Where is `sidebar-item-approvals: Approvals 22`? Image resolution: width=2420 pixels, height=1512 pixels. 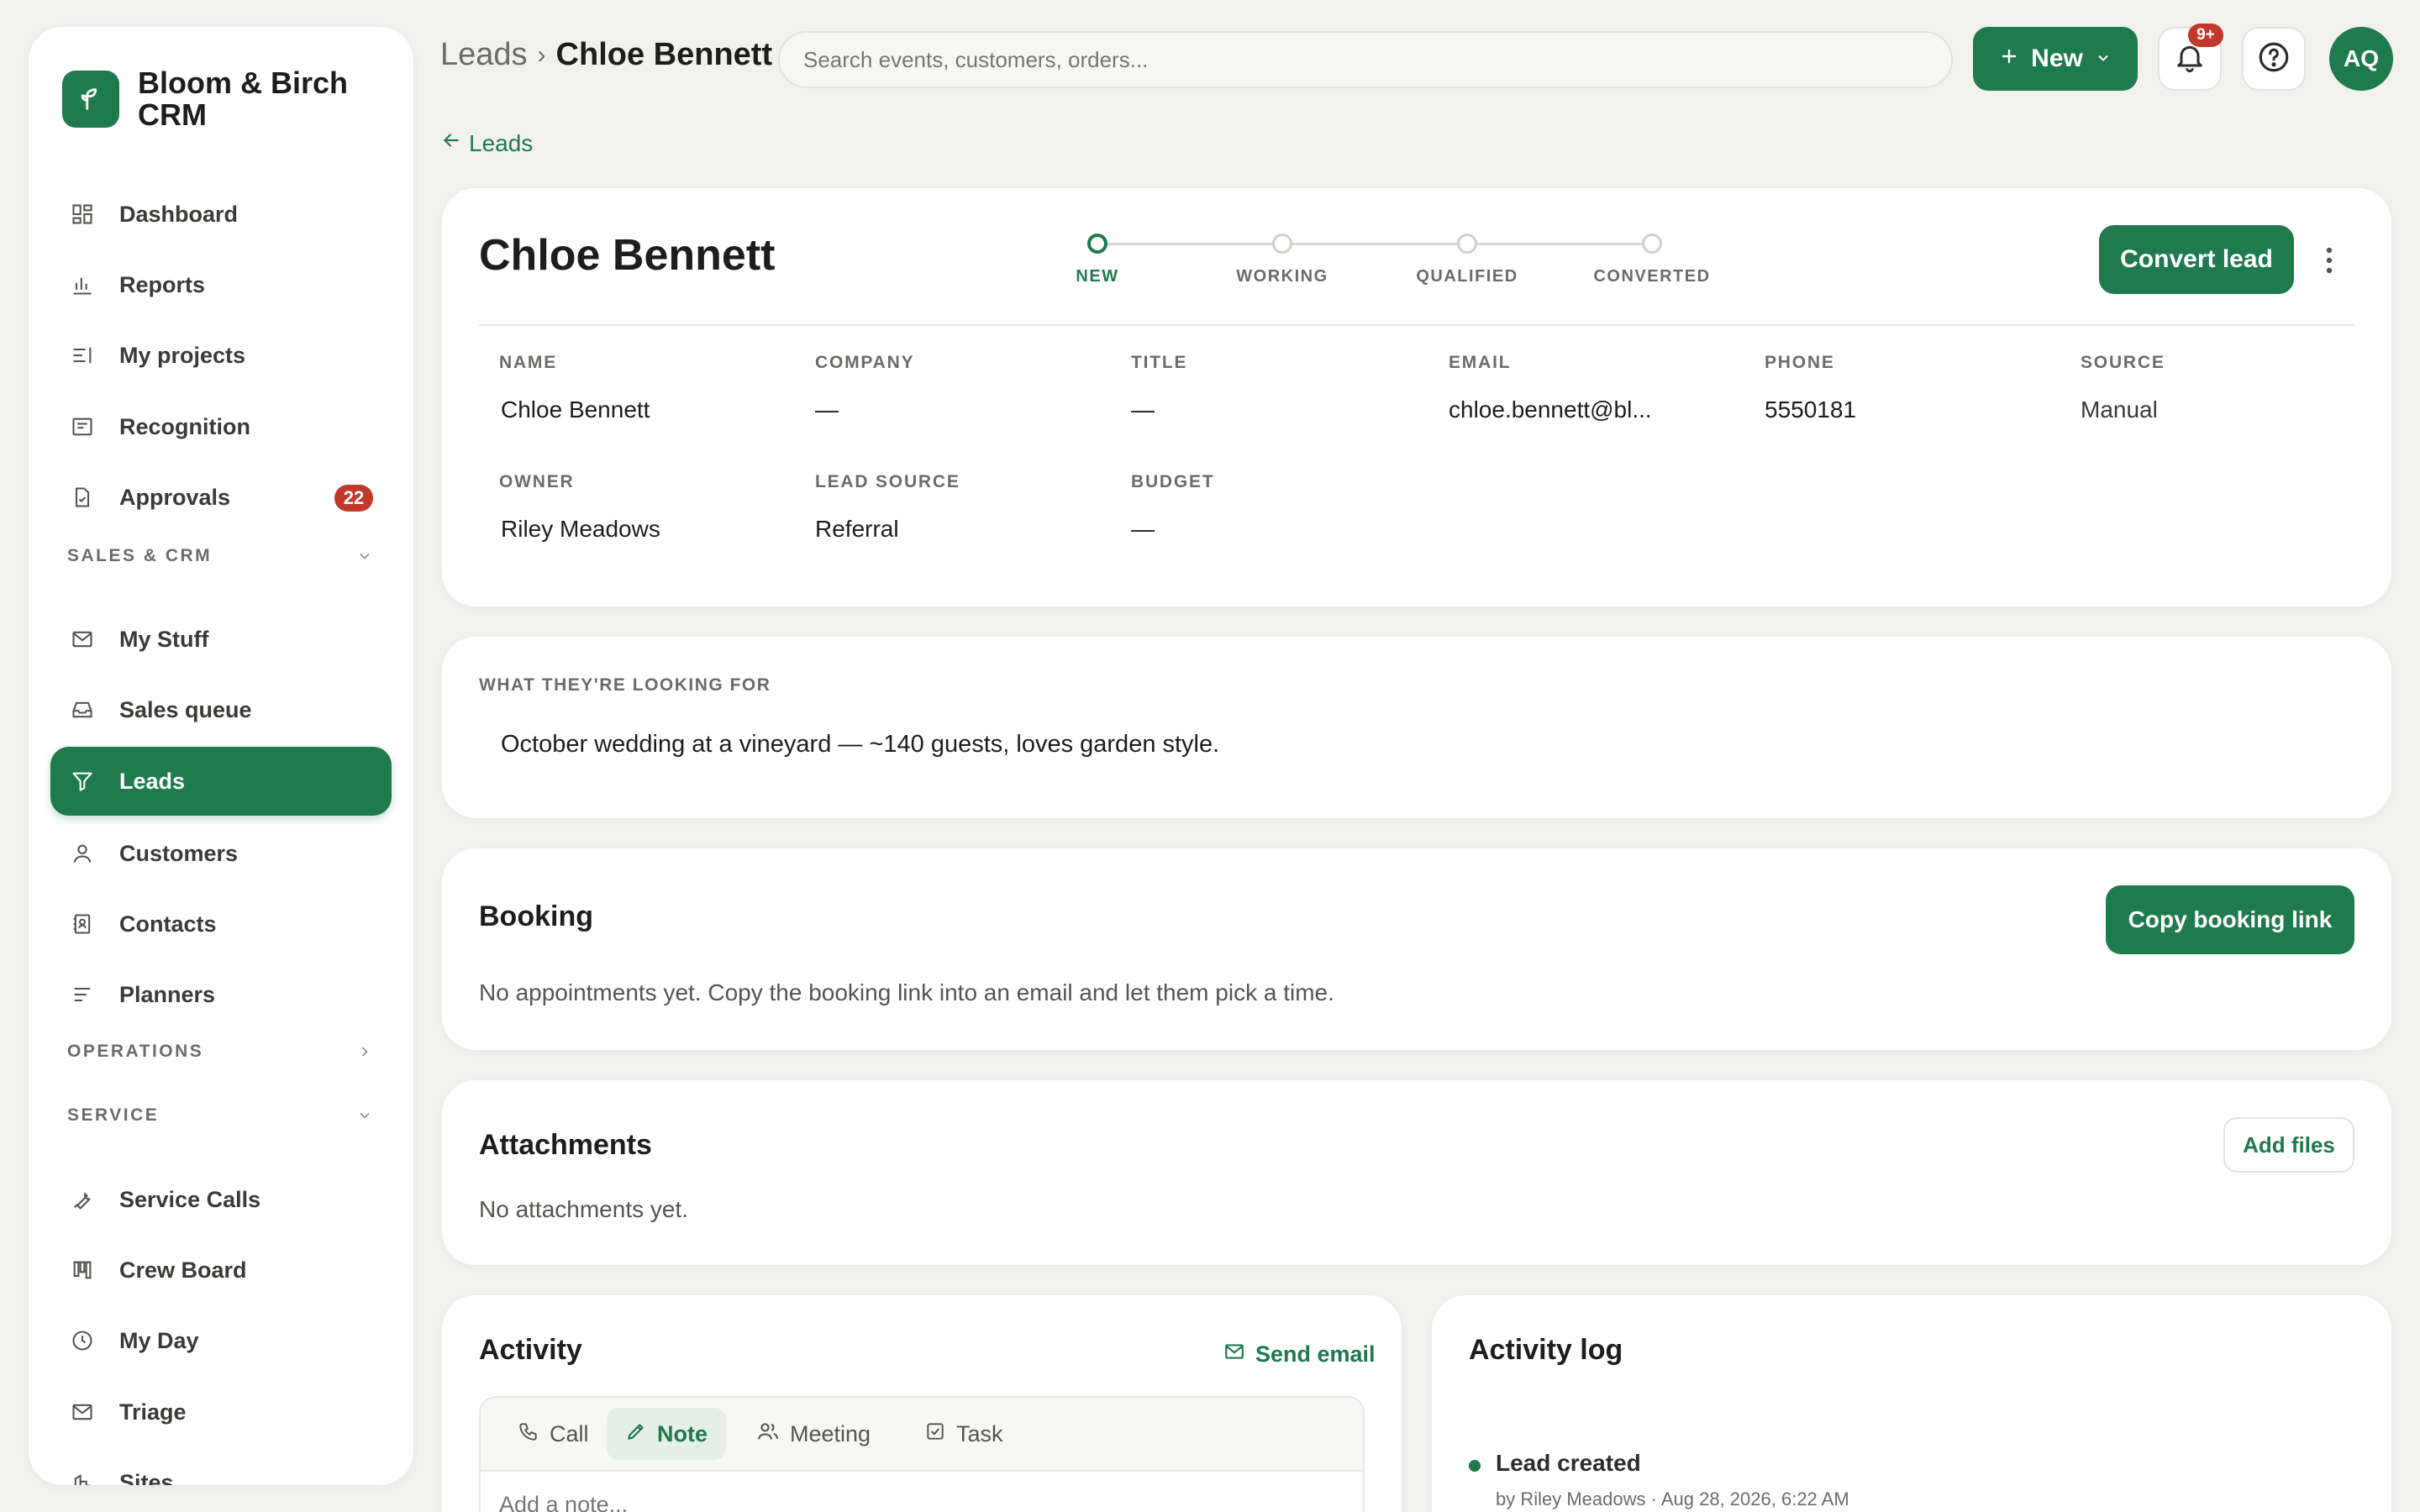
sidebar-item-approvals: Approvals 22 is located at coordinates (221, 497).